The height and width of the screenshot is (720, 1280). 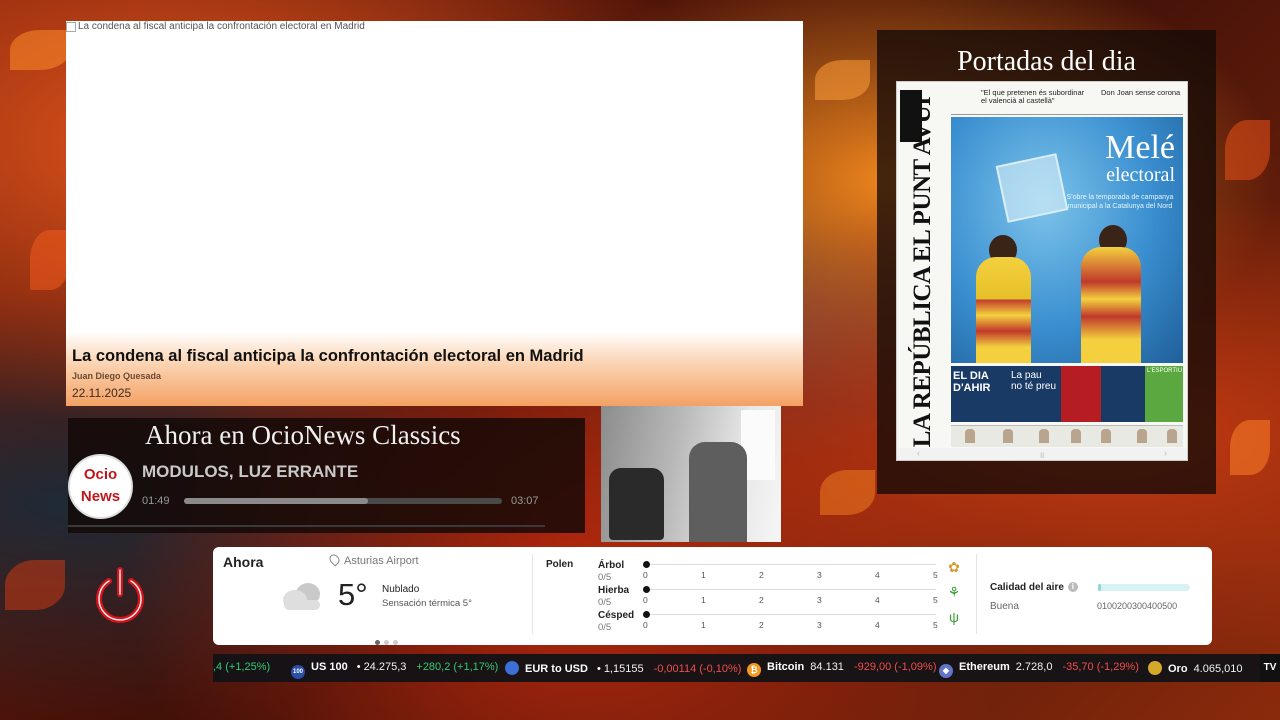 I want to click on air-quality-bar-fill, so click(x=1099, y=587).